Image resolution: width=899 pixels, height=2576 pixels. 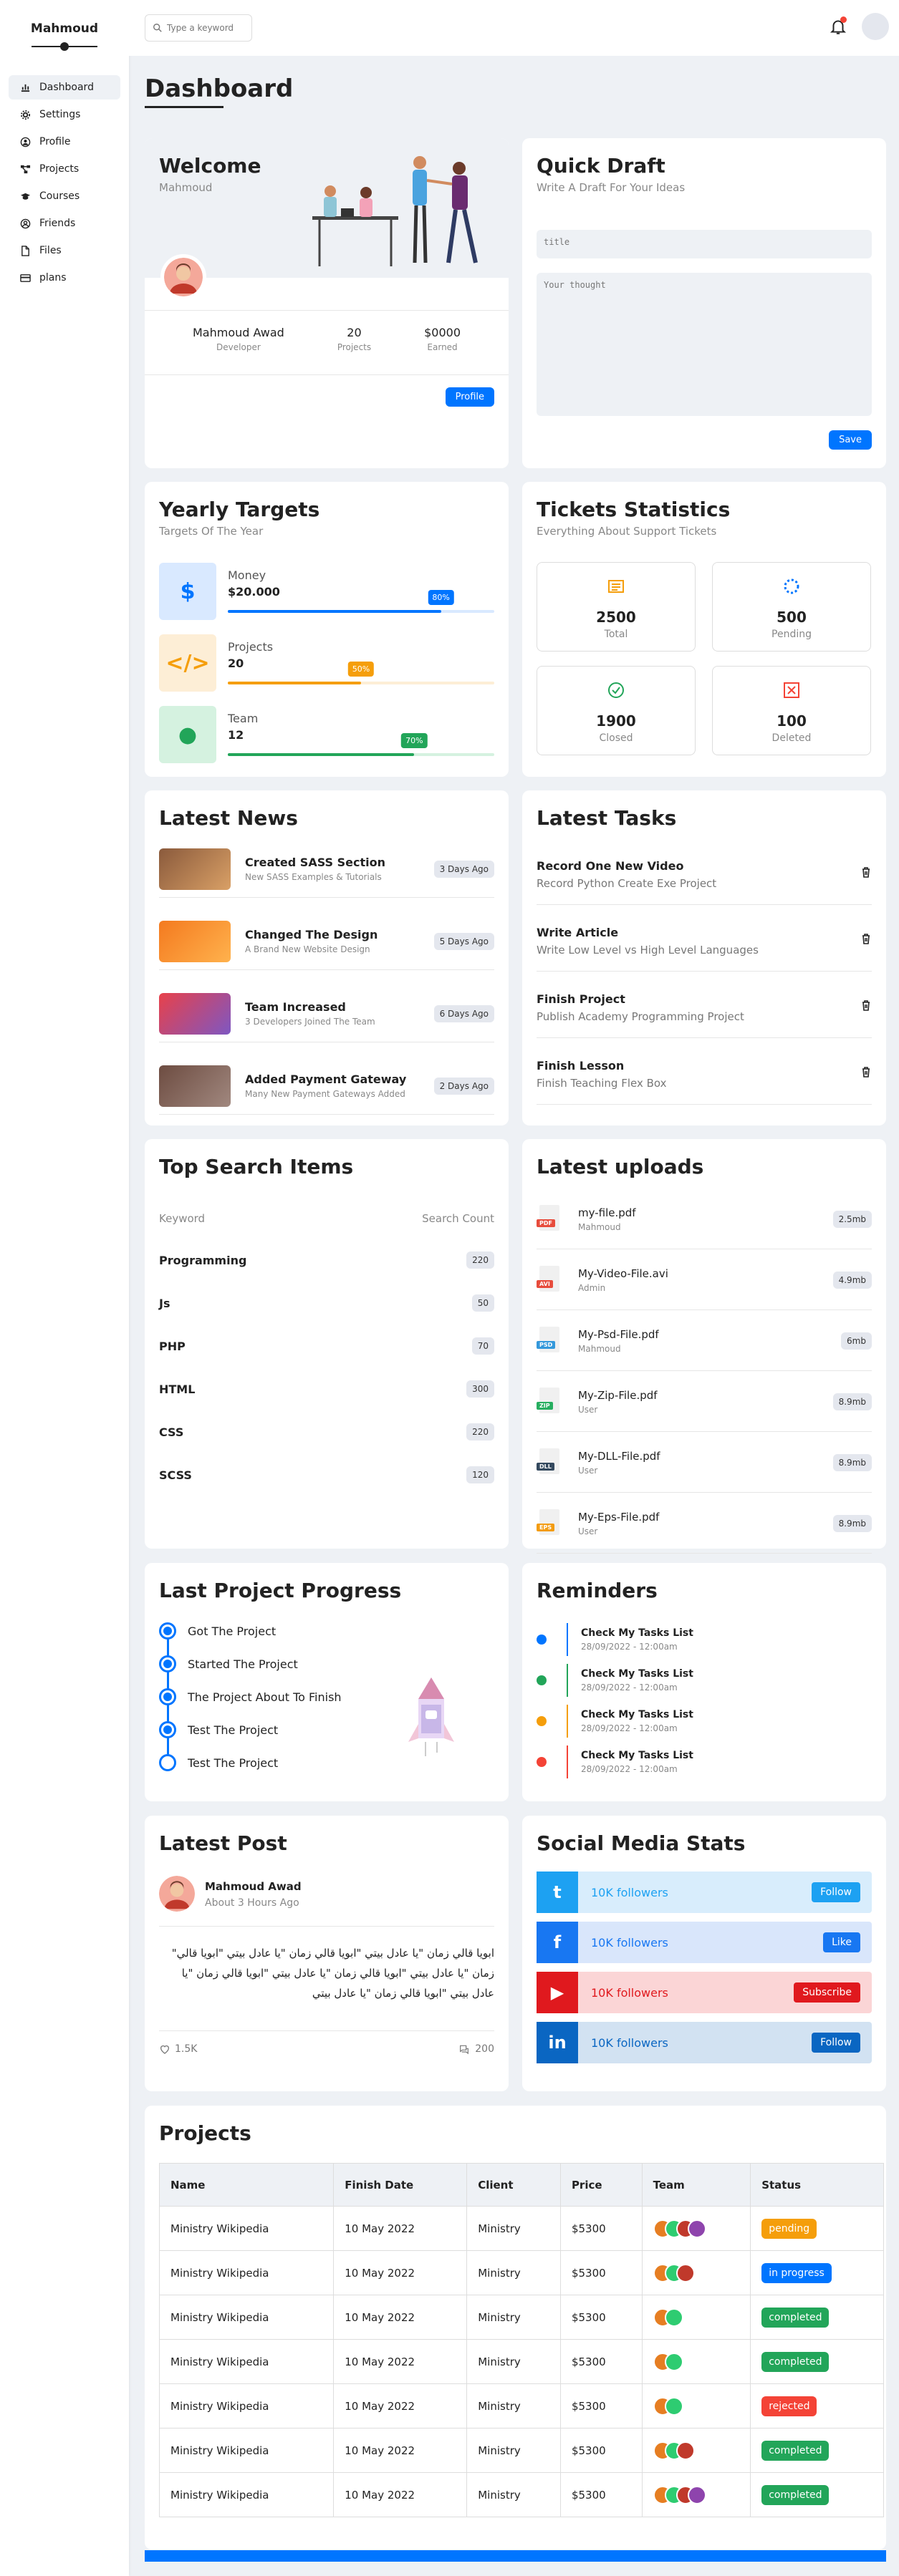 What do you see at coordinates (557, 1943) in the screenshot?
I see `facebook-icon: f` at bounding box center [557, 1943].